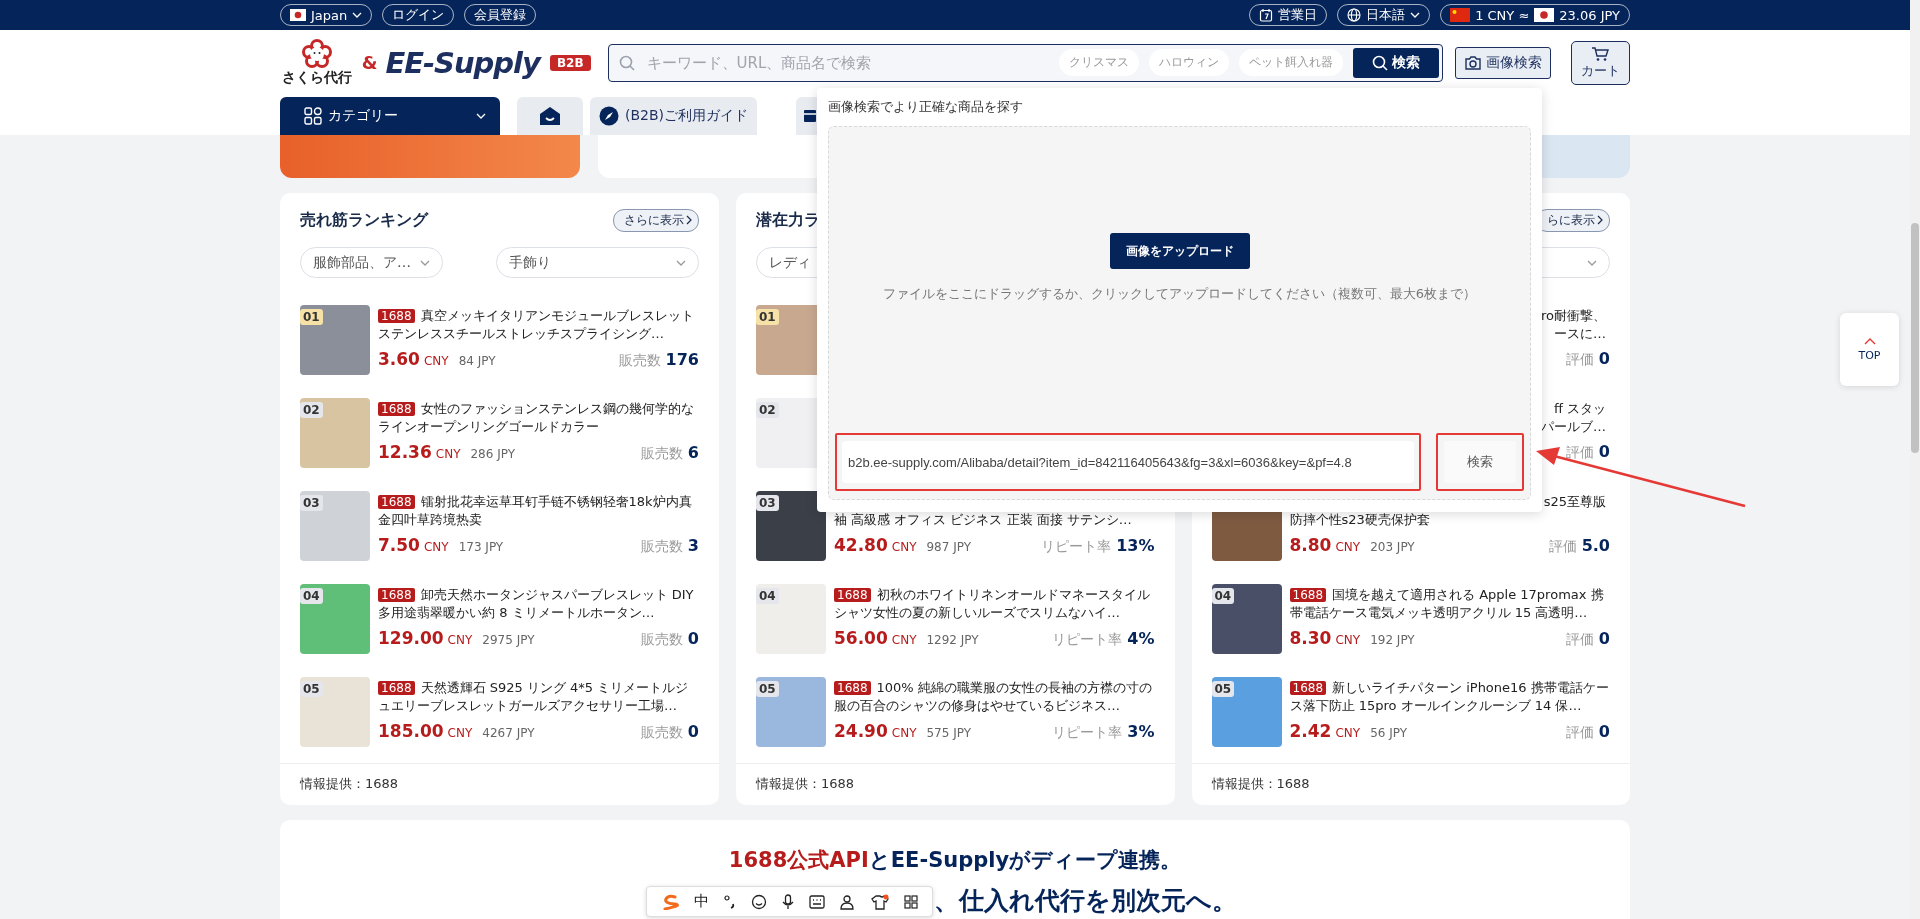  Describe the element at coordinates (1600, 220) in the screenshot. I see `chevron-right-icon` at that location.